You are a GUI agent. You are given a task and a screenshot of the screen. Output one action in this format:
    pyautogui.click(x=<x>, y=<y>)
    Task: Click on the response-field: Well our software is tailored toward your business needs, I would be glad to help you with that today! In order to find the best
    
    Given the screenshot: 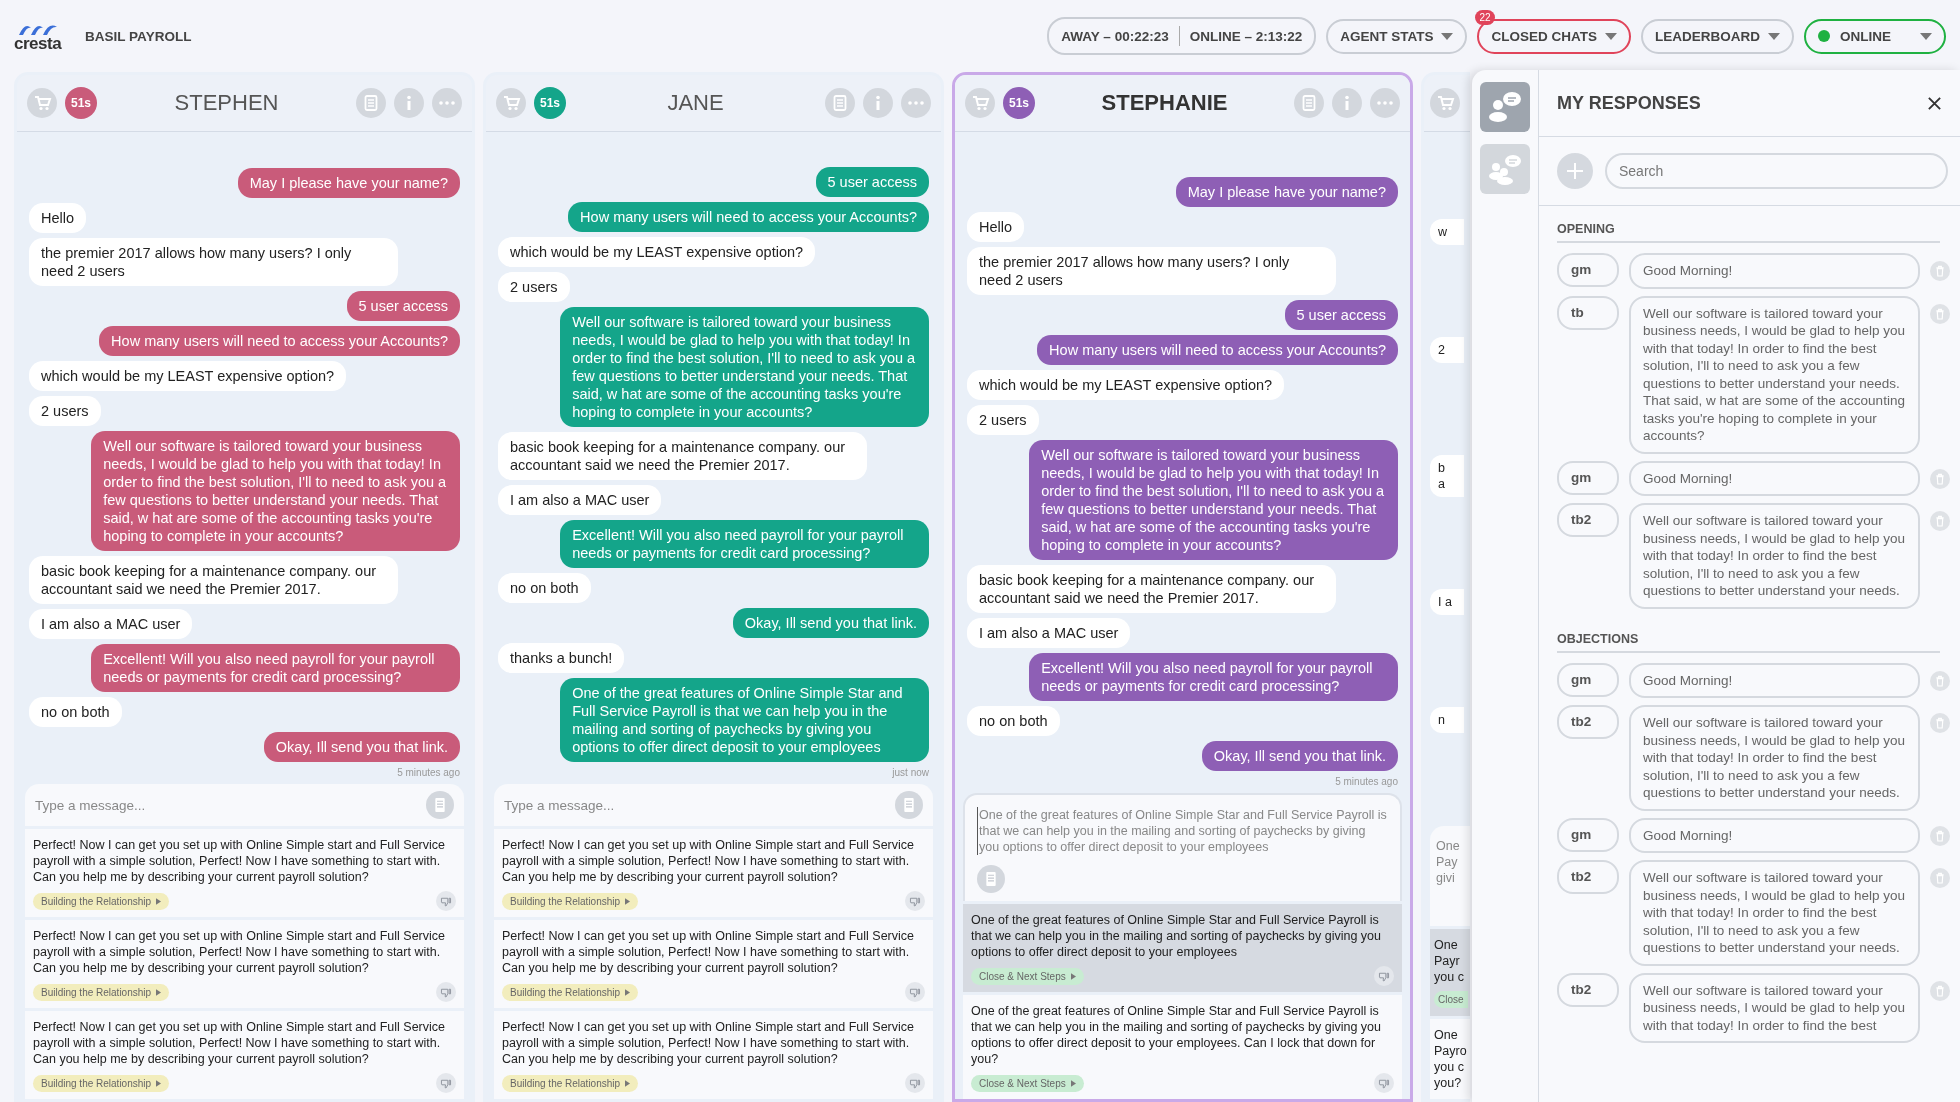 What is the action you would take?
    pyautogui.click(x=1774, y=1007)
    